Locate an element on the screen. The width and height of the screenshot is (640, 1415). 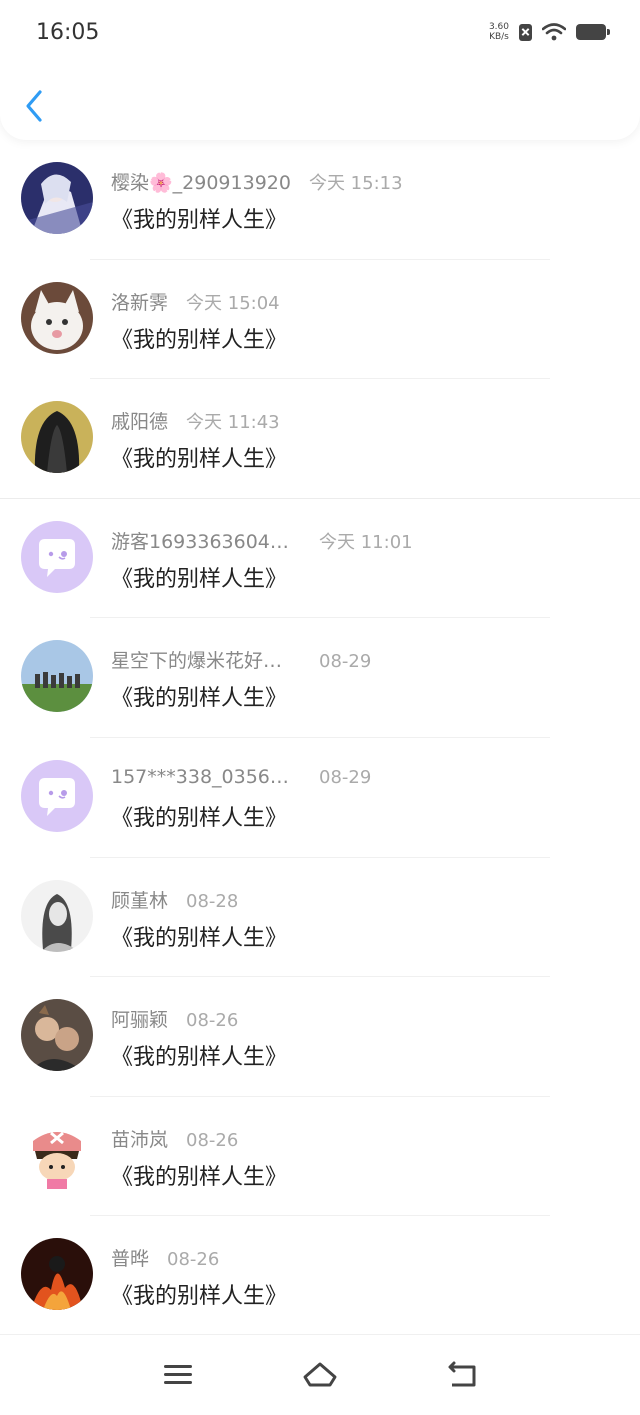
network-speed: 3.60 KB/s is located at coordinates (499, 32).